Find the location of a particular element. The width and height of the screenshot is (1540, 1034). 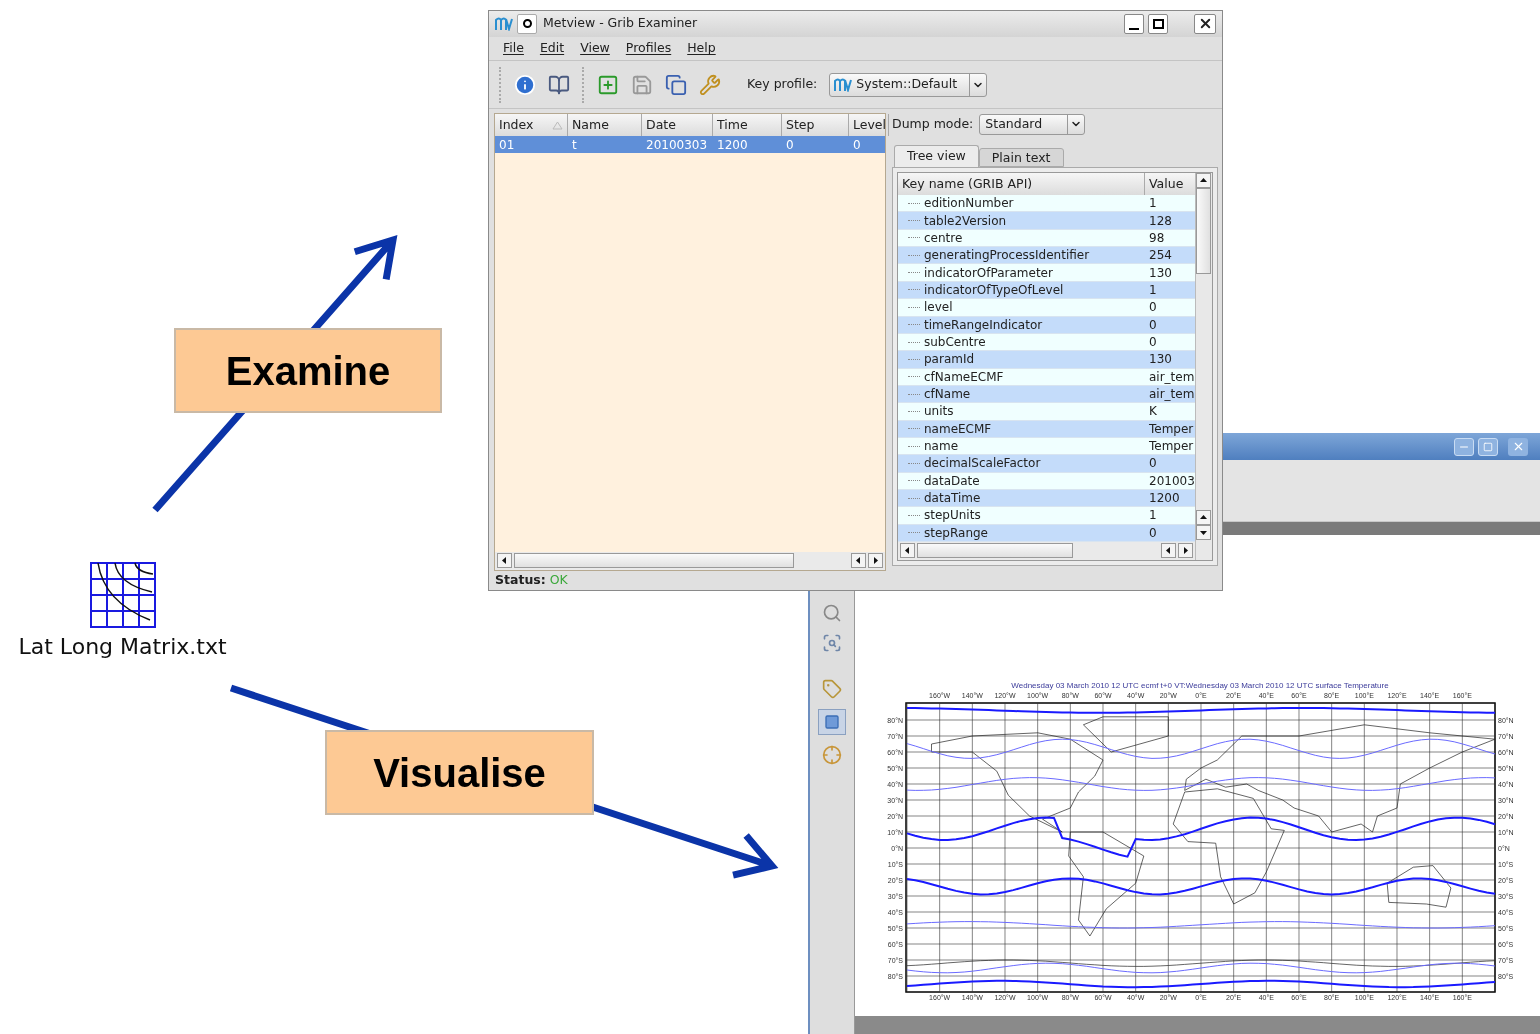

tree-value: 1200 is located at coordinates (1164, 499).